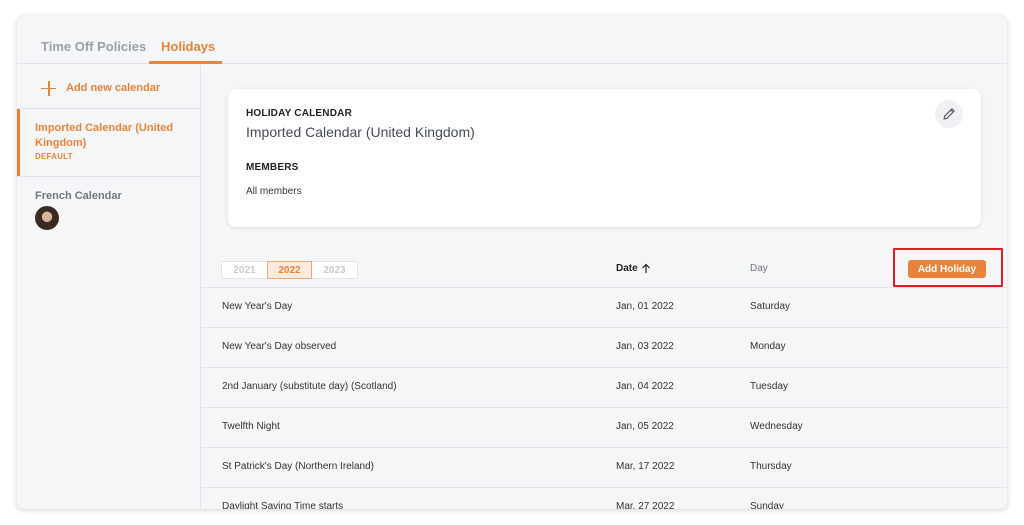  Describe the element at coordinates (48, 88) in the screenshot. I see `plus-icon` at that location.